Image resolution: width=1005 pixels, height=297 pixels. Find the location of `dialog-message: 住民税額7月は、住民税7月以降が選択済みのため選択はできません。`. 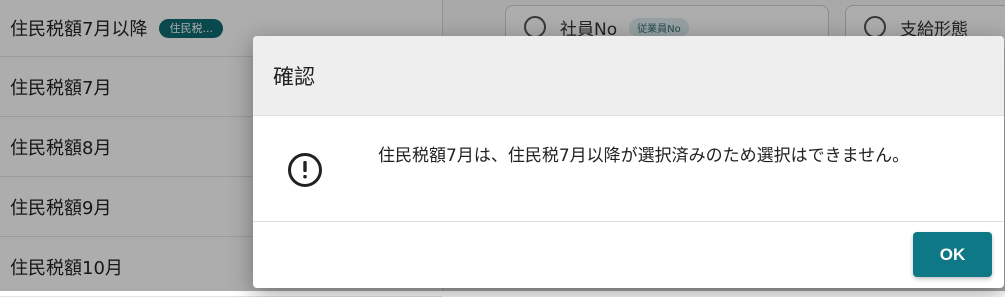

dialog-message: 住民税額7月は、住民税7月以降が選択済みのため選択はできません。 is located at coordinates (644, 156).